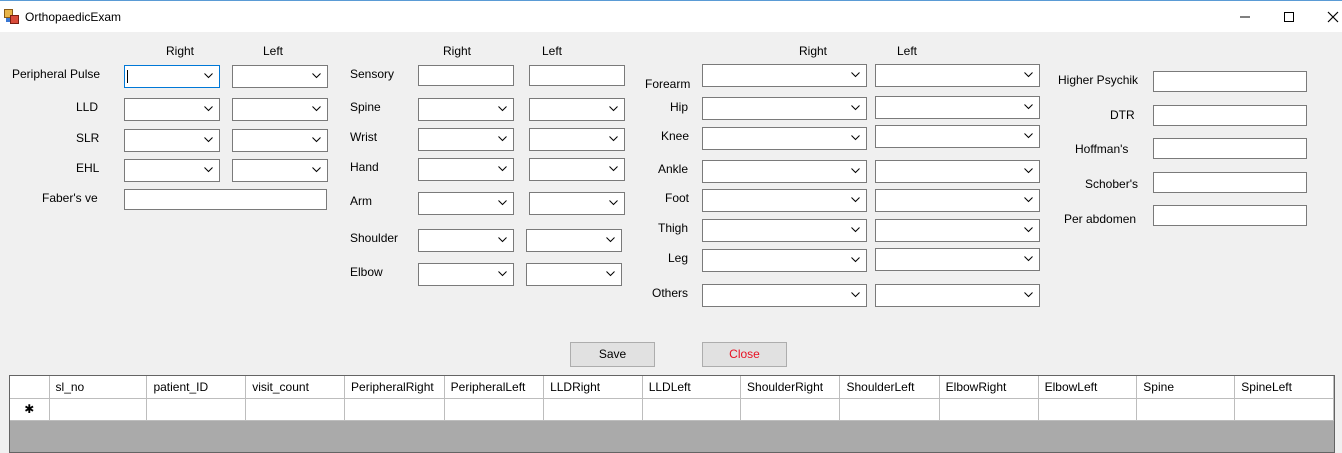  I want to click on elbow-left-select, so click(574, 274).